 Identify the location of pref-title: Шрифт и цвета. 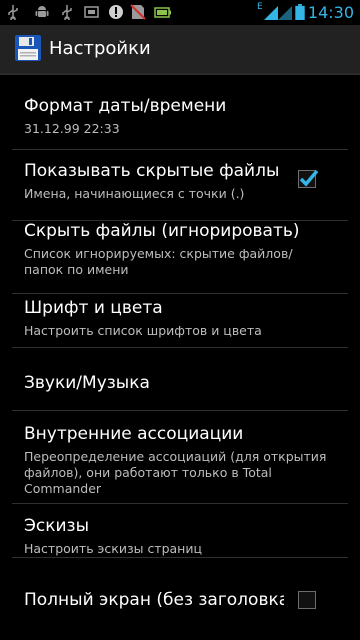
(93, 308).